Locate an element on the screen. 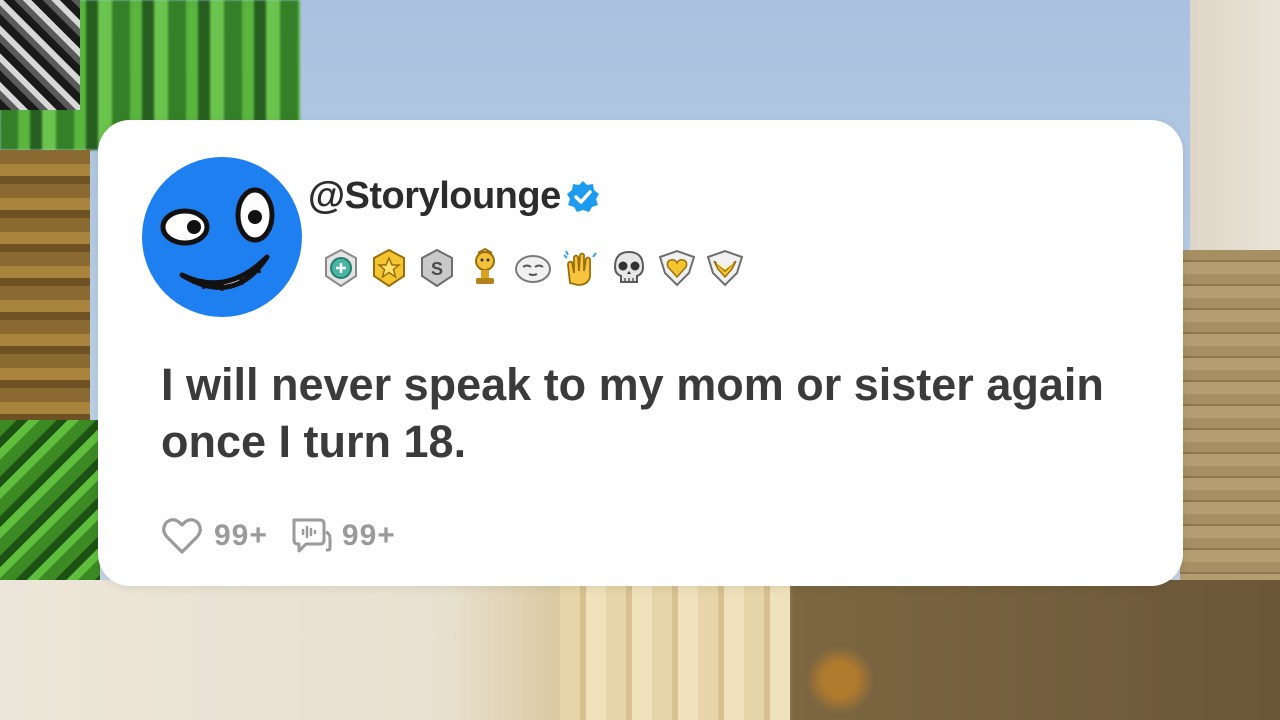 The height and width of the screenshot is (720, 1280). sleepy-face-award-icon is located at coordinates (533, 268).